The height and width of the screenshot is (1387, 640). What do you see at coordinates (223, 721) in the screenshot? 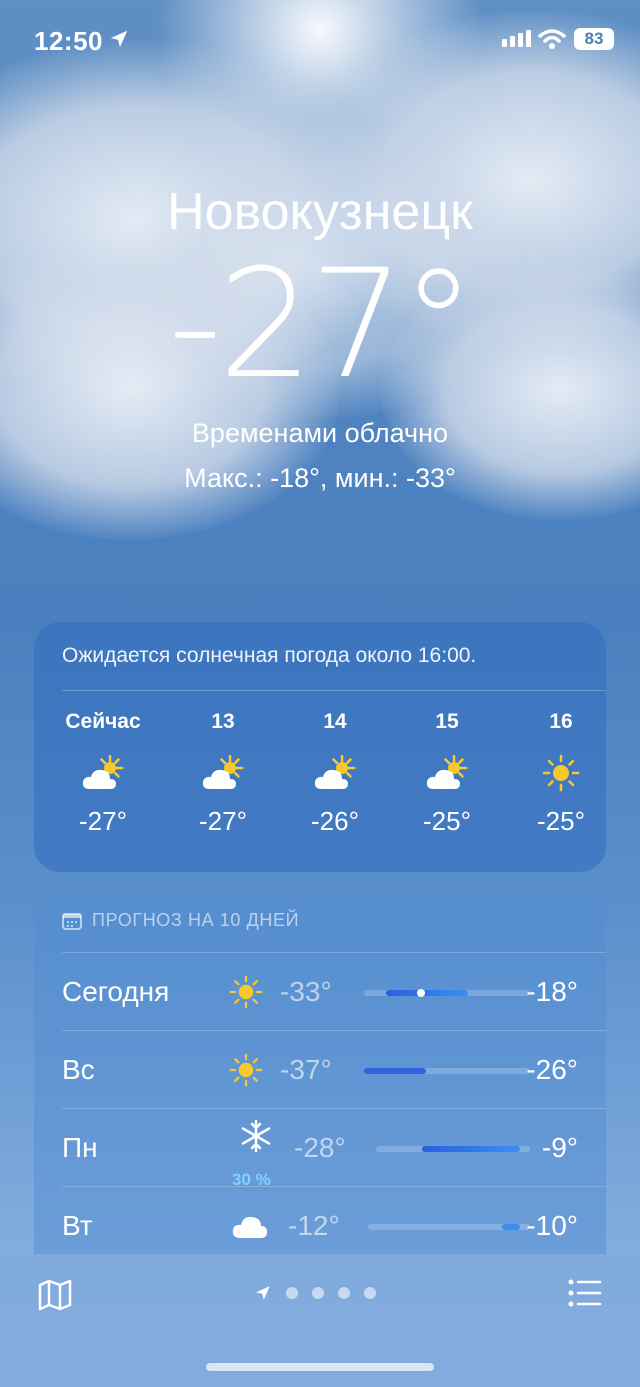
I see `hour-label: 13` at bounding box center [223, 721].